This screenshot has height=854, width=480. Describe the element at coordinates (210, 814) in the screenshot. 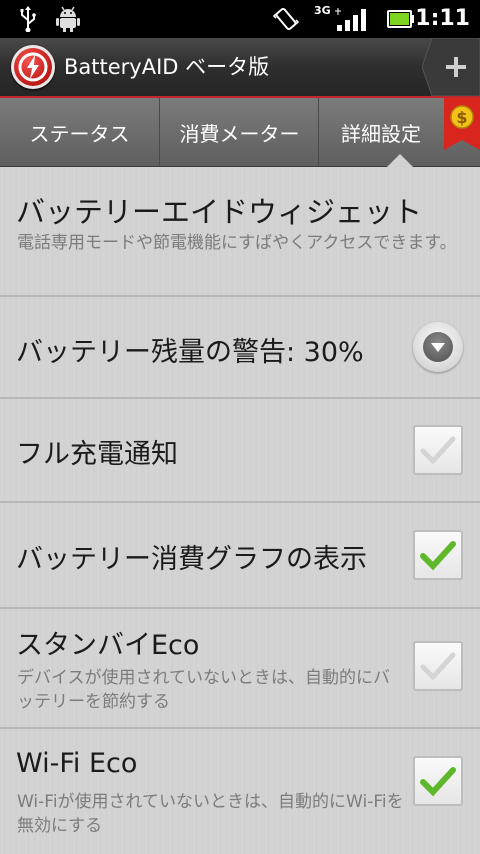

I see `setting-description: Wi-Fiが使用されていないときは、自動的にWi-Fiを無効にする` at that location.